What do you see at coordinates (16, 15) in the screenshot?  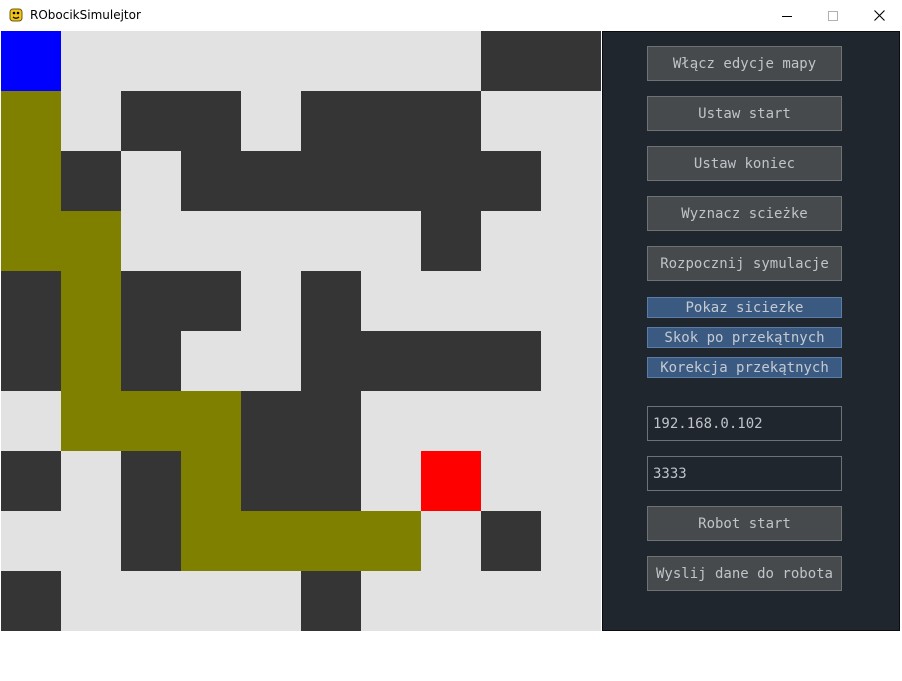 I see `python-snake-icon` at bounding box center [16, 15].